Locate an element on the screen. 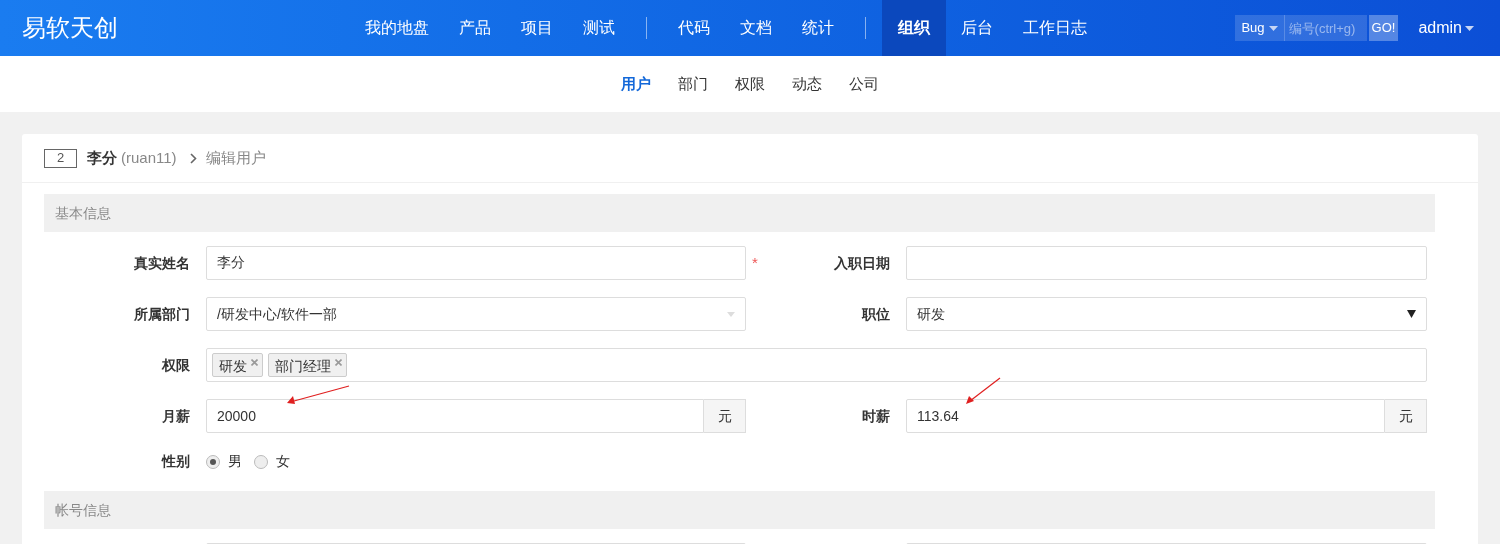  field-label: 入职日期 is located at coordinates (861, 263).